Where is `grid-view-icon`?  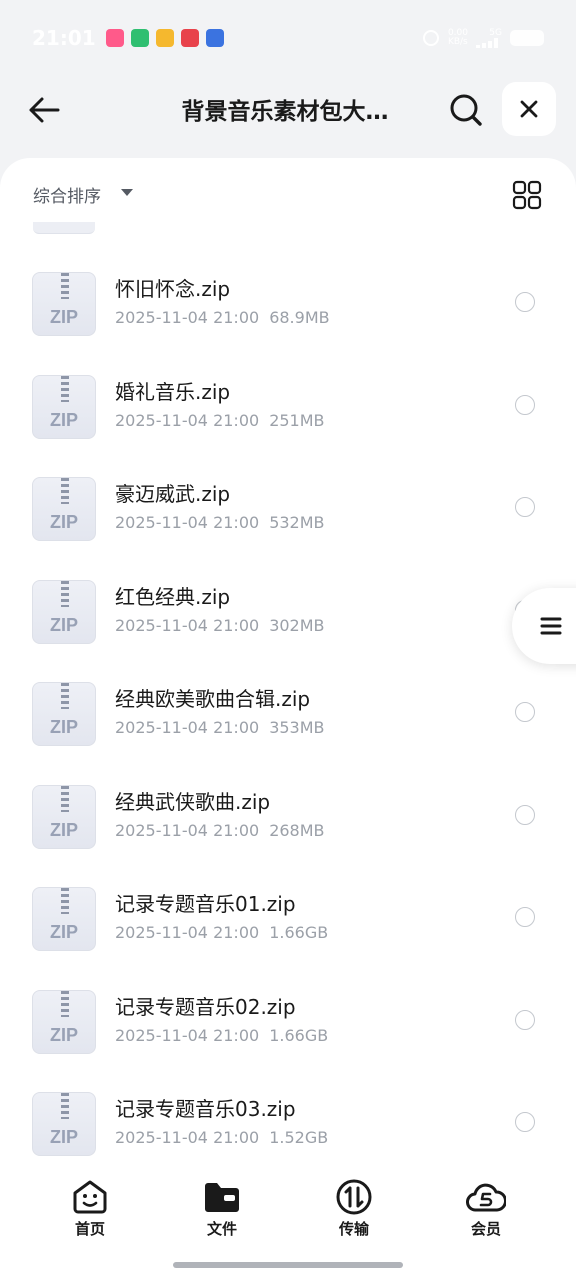 grid-view-icon is located at coordinates (527, 195).